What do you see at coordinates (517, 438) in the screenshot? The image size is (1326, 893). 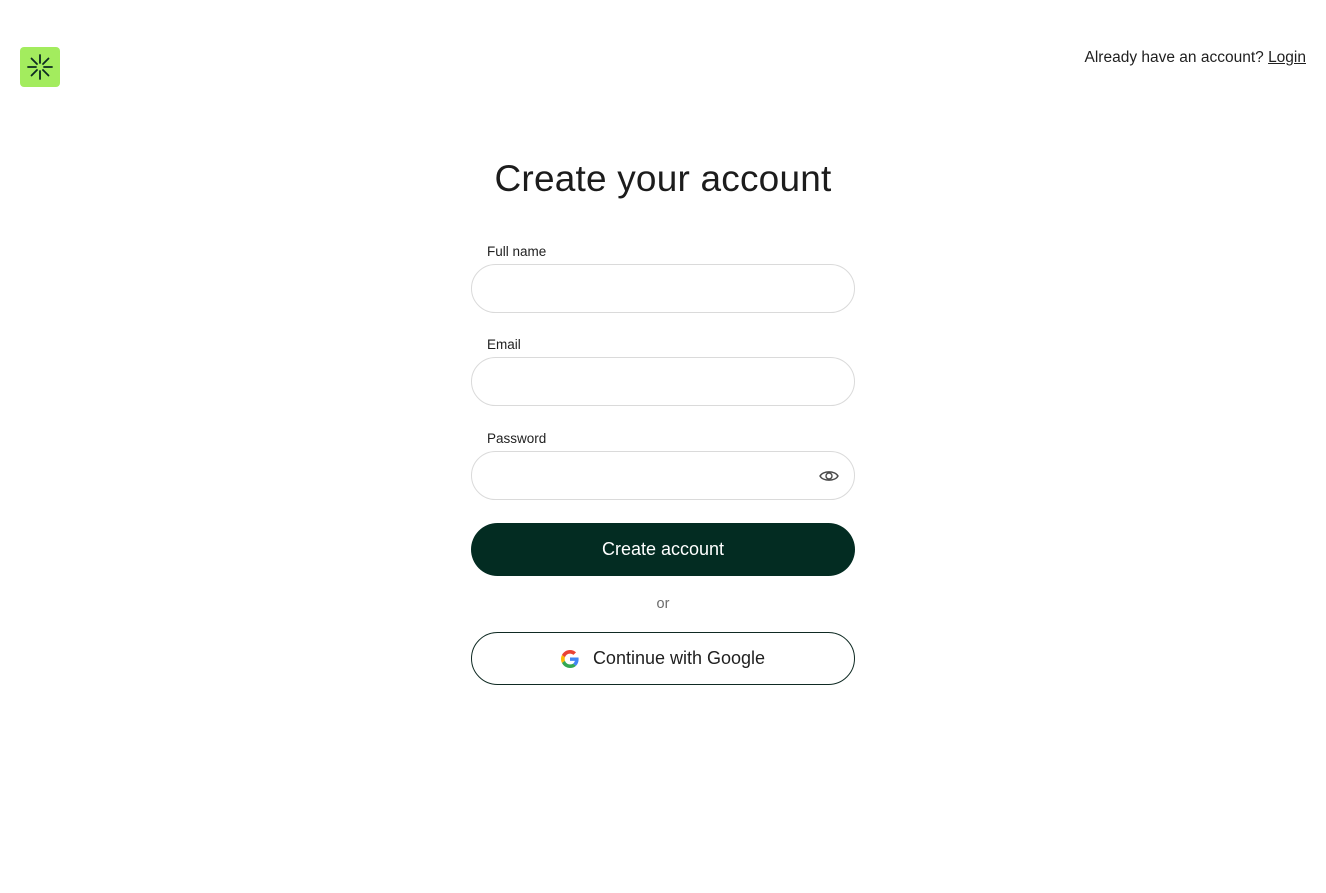 I see `password-label: Password` at bounding box center [517, 438].